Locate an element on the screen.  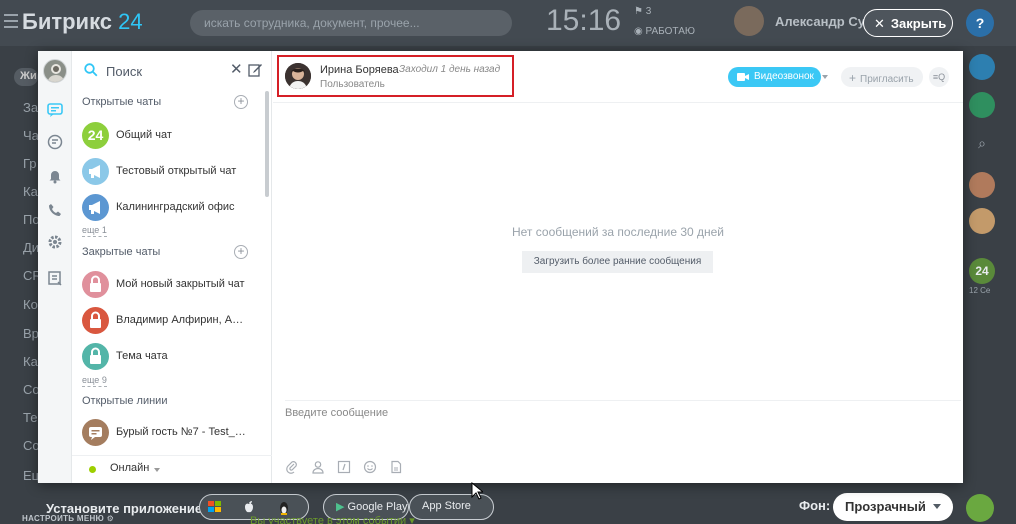
video-call-button: Видеозвонок is located at coordinates (774, 77).